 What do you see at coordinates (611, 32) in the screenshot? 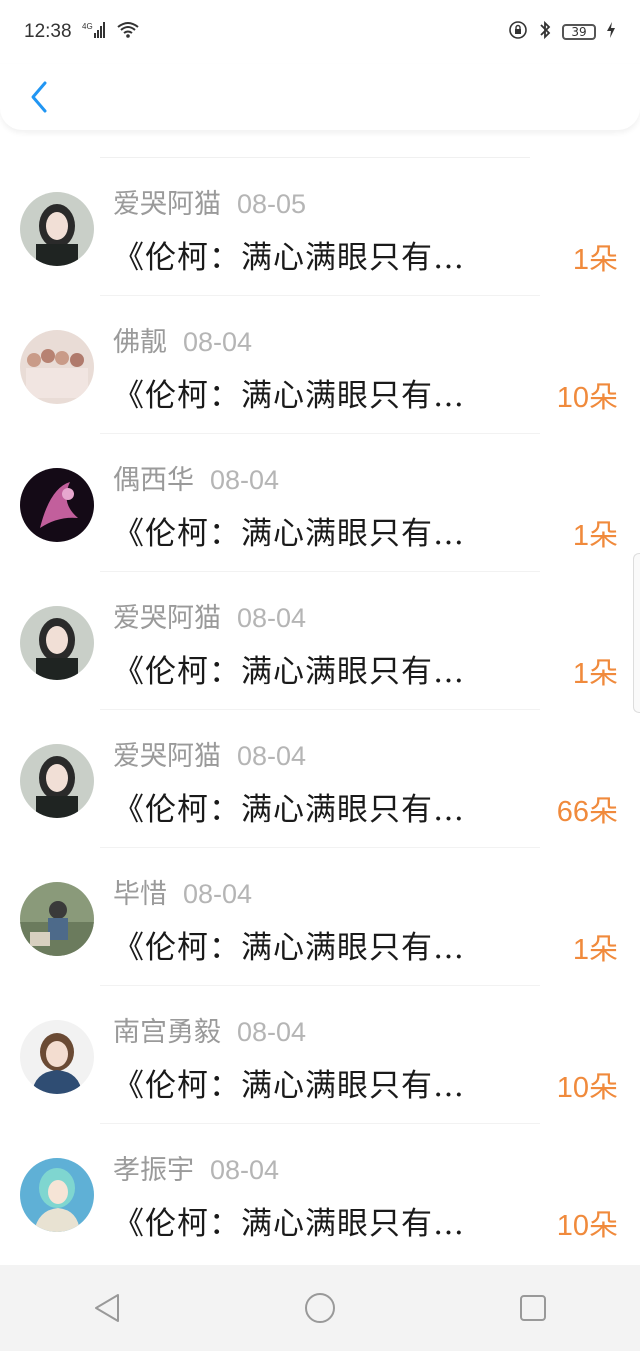
I see `charging-icon` at bounding box center [611, 32].